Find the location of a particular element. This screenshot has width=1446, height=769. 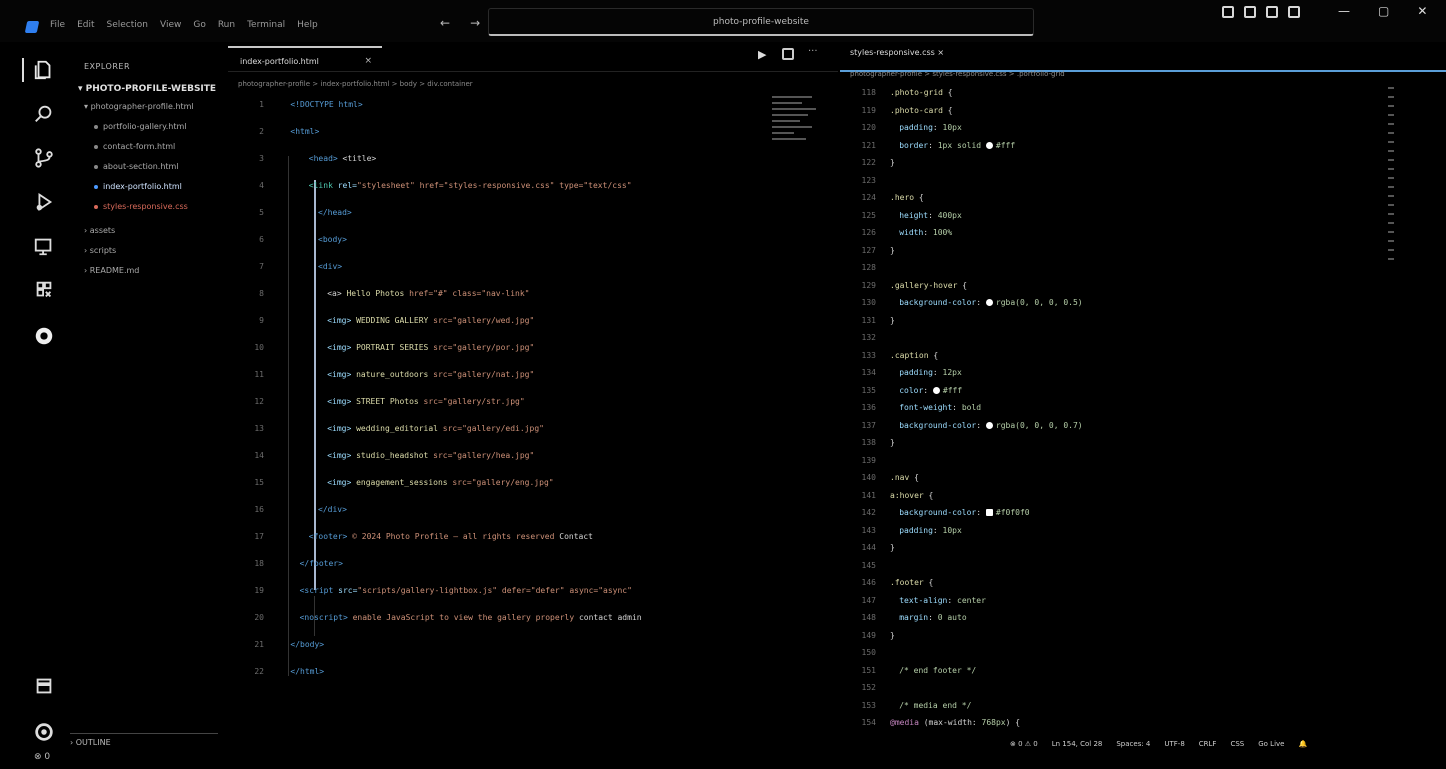

status-problems: ⊗ 0 ⚠ 0 is located at coordinates (1024, 744).